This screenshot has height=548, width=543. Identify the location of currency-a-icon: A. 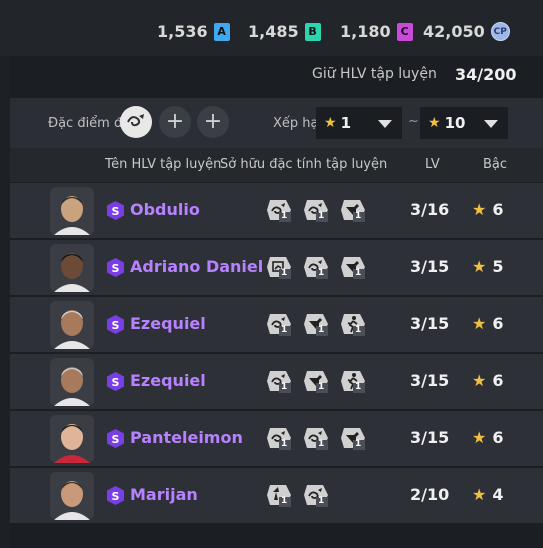
(221, 31).